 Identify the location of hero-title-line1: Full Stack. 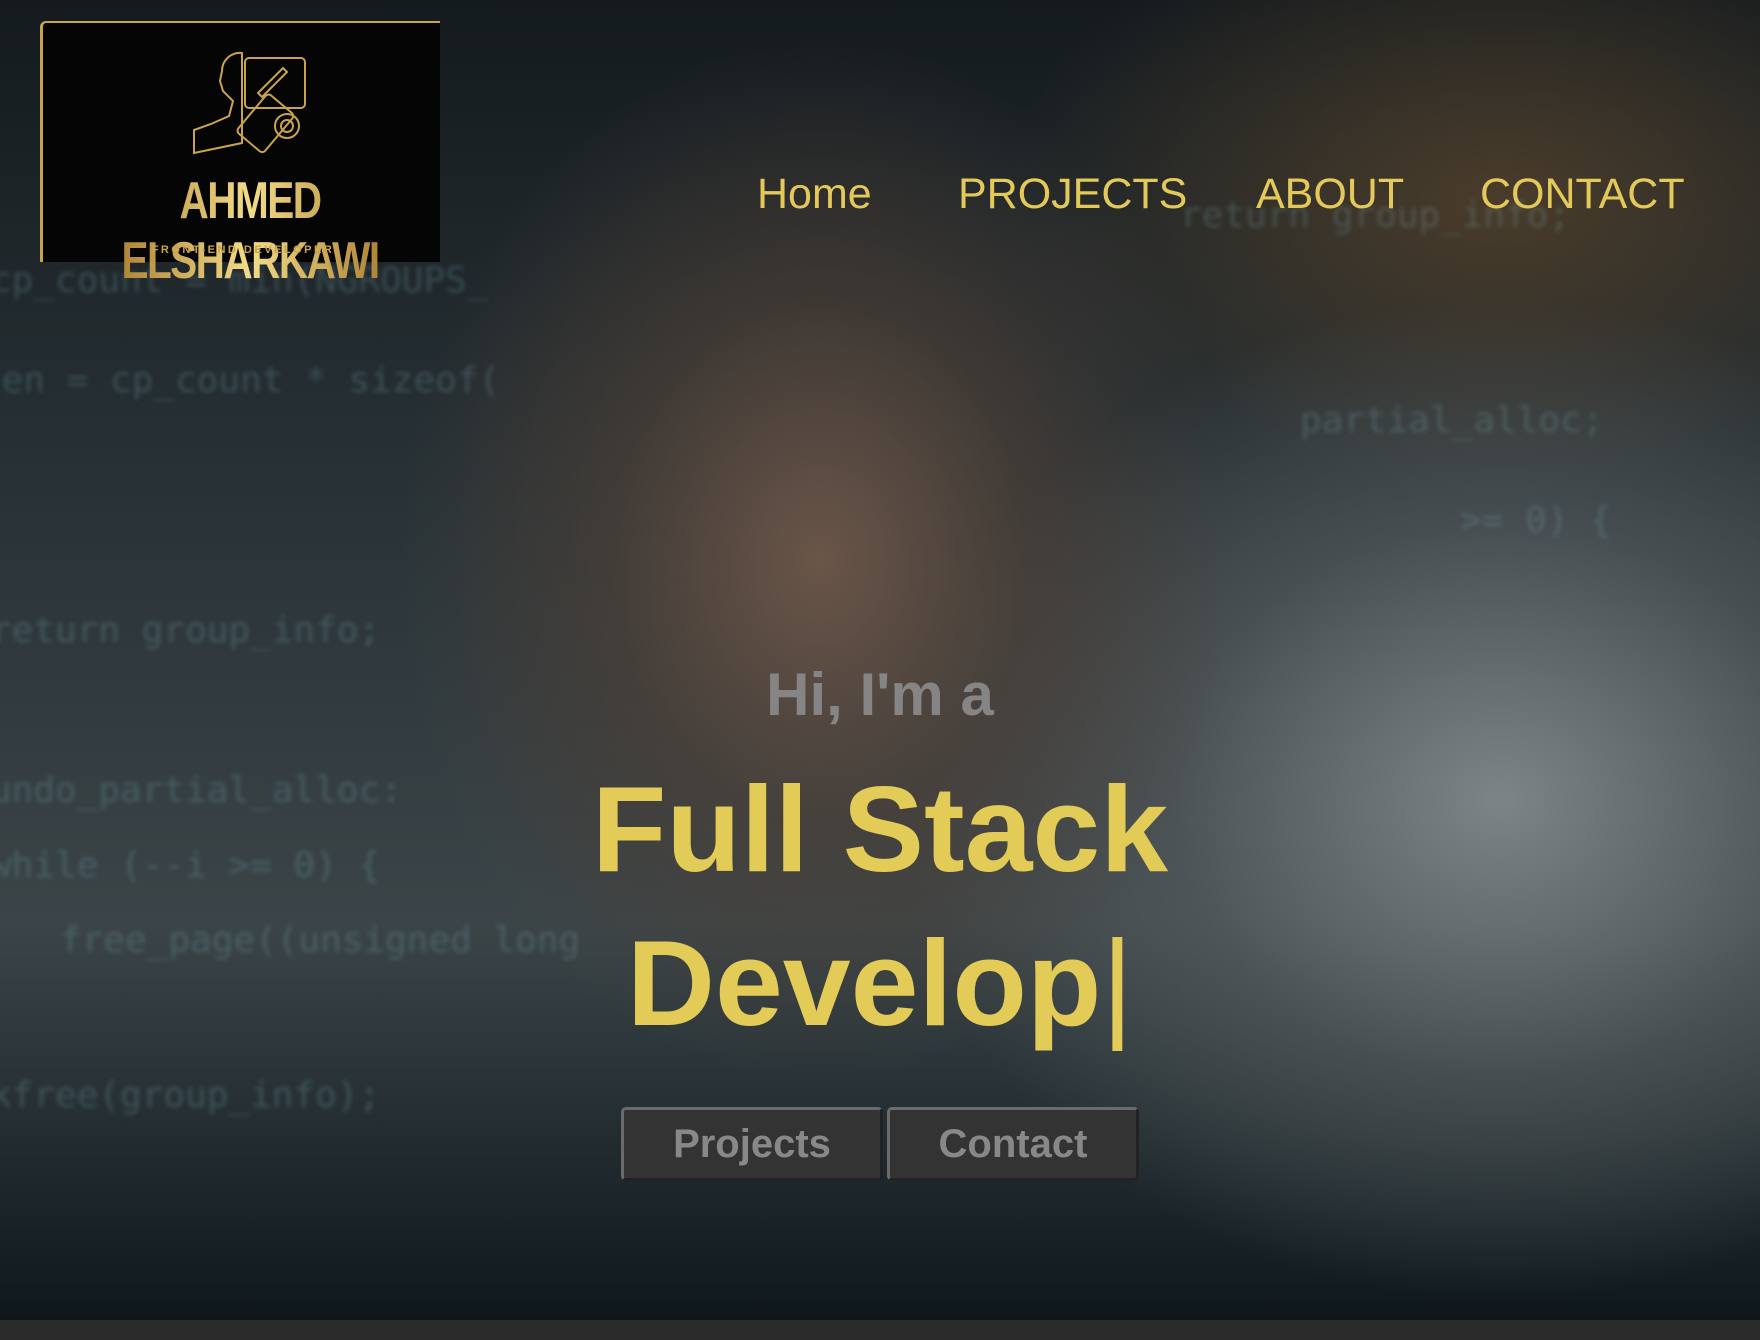
(880, 829).